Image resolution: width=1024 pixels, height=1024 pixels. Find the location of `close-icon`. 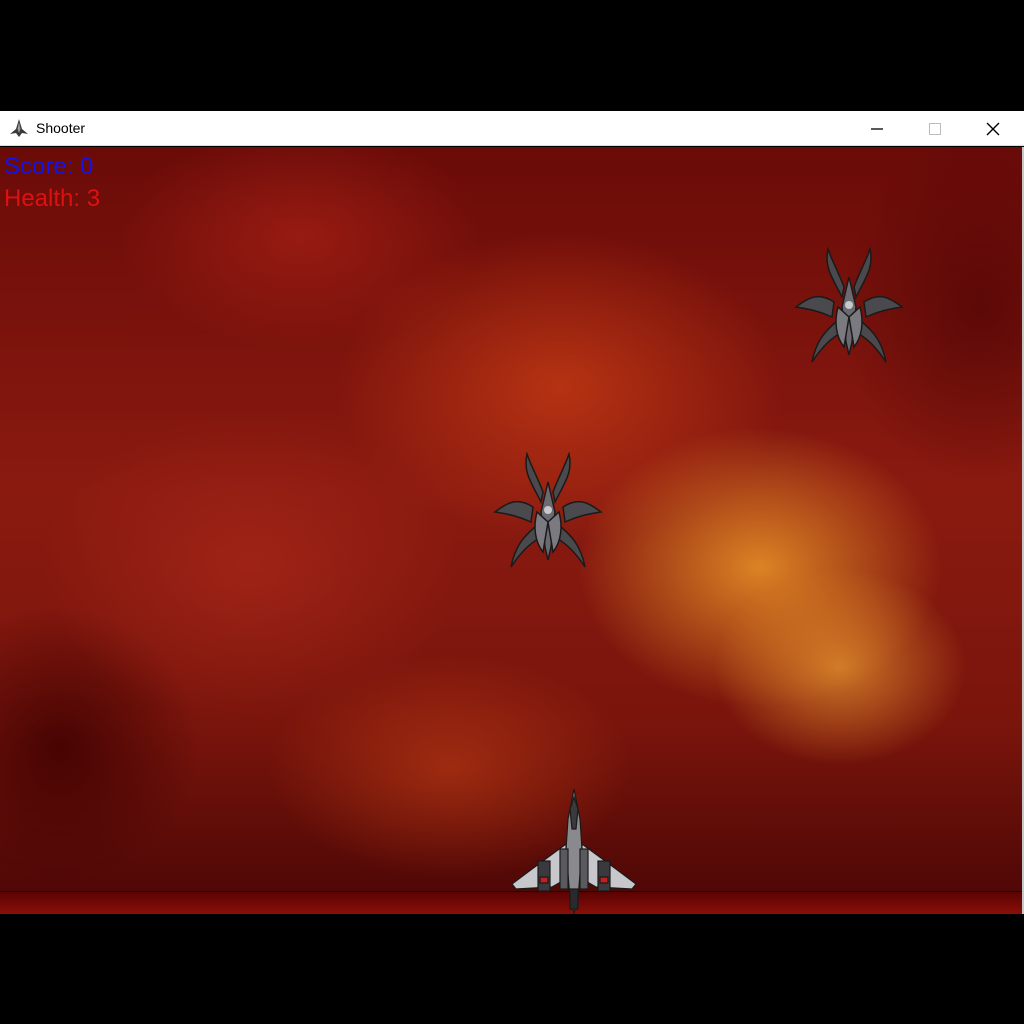

close-icon is located at coordinates (993, 128).